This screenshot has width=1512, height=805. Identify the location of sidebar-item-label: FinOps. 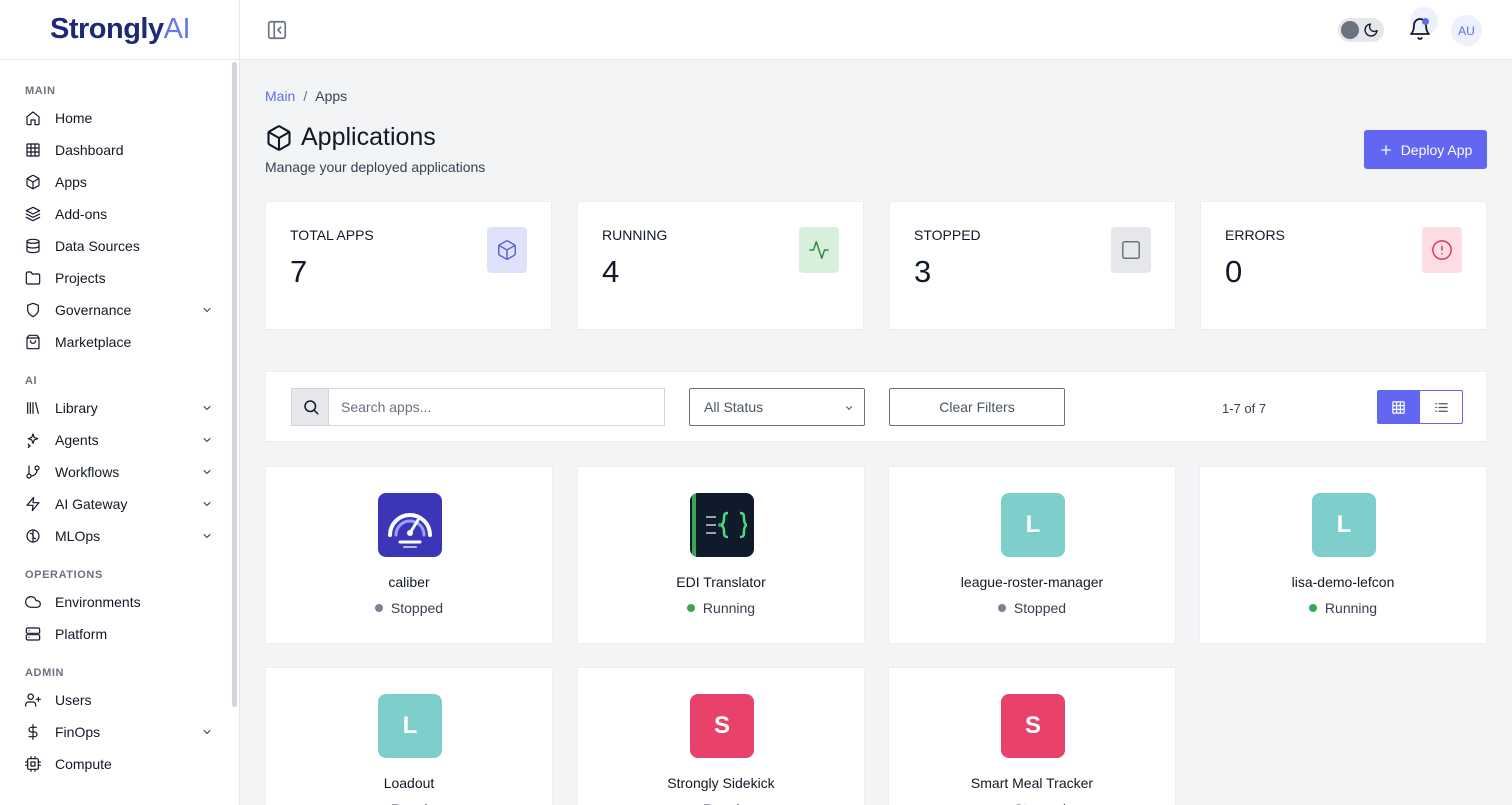
(78, 732).